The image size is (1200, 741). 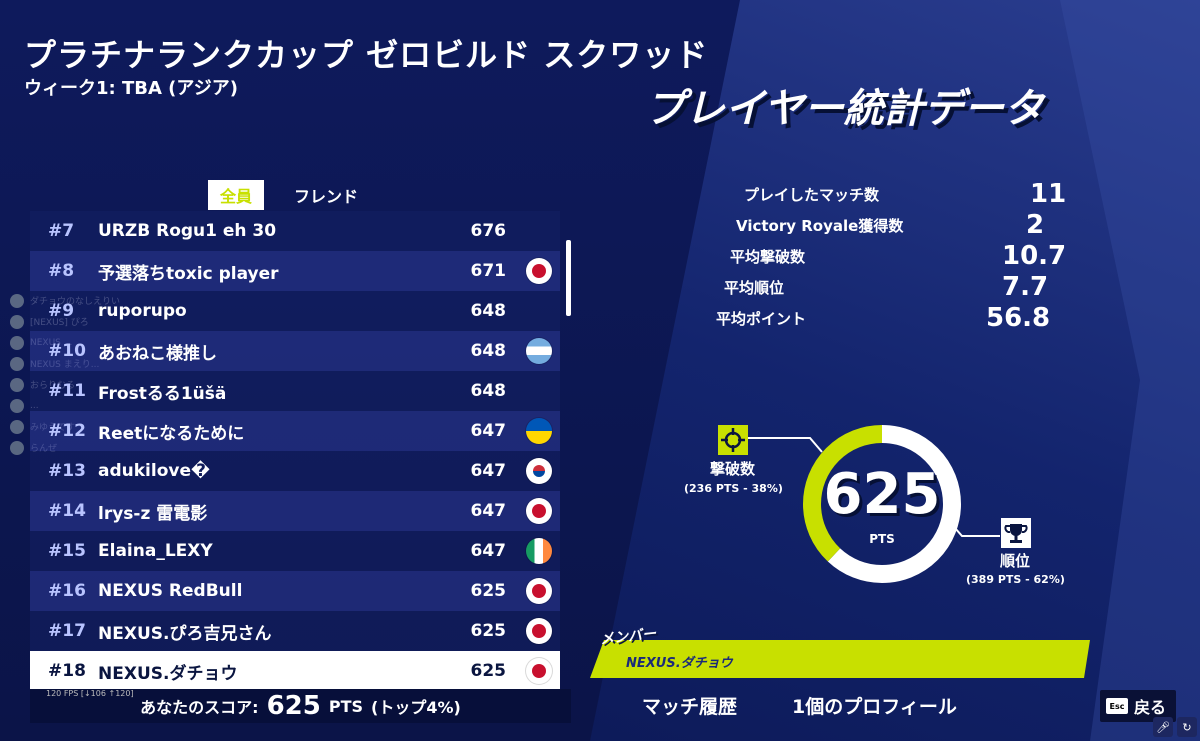 What do you see at coordinates (882, 539) in the screenshot?
I see `donut-unit: PTS` at bounding box center [882, 539].